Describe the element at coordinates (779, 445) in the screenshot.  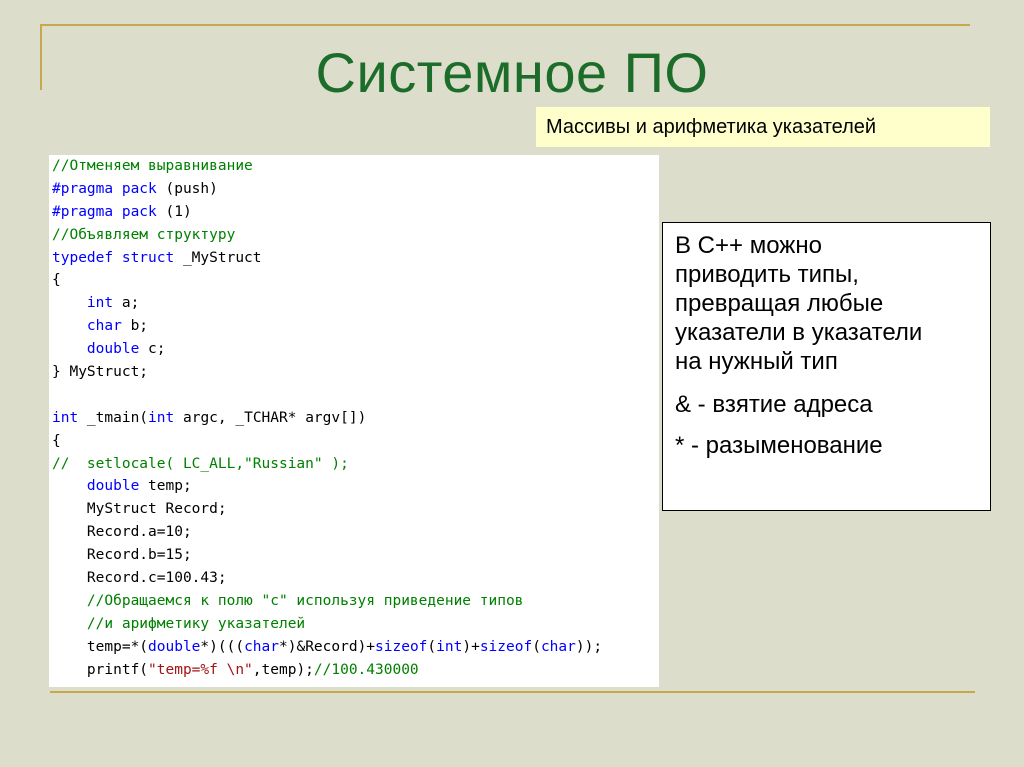
I see `note-dereference-operator: * - разыменование` at that location.